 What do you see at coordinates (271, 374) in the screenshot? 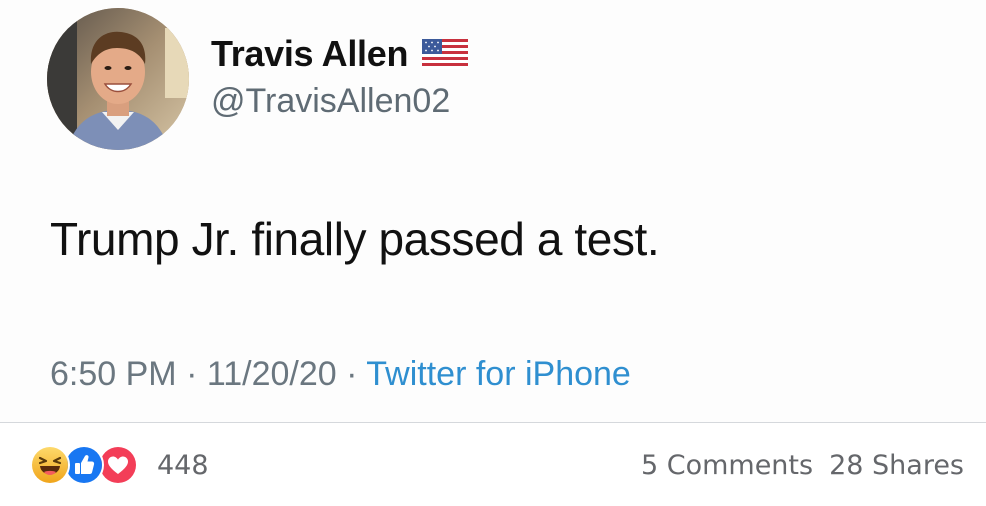
I see `tweet-date: 11/20/20` at bounding box center [271, 374].